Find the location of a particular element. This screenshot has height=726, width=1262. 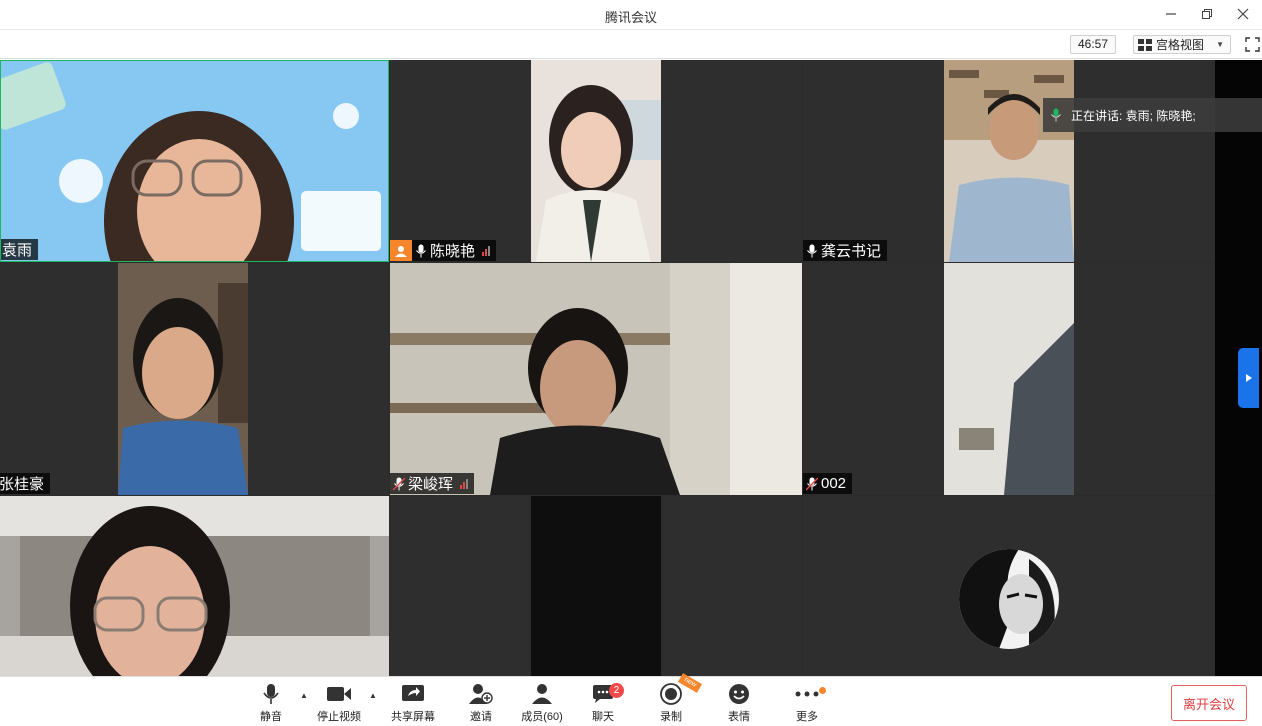

participant-name-tag: 张桂豪 is located at coordinates (25, 483).